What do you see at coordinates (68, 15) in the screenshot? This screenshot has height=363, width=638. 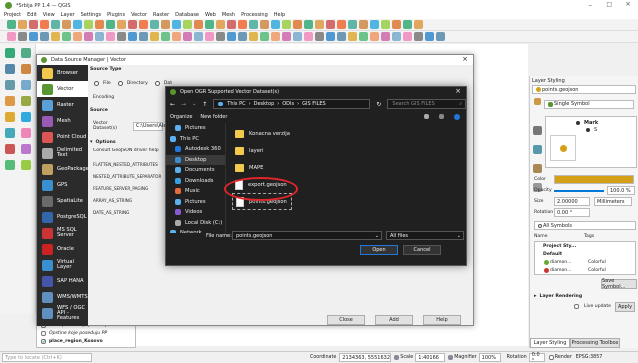 I see `menu-layer: Layer` at bounding box center [68, 15].